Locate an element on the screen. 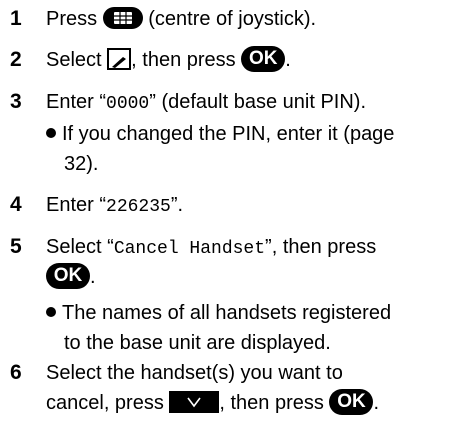 The height and width of the screenshot is (421, 467). bullet-note-cont: to the base unit are displayed. is located at coordinates (197, 343).